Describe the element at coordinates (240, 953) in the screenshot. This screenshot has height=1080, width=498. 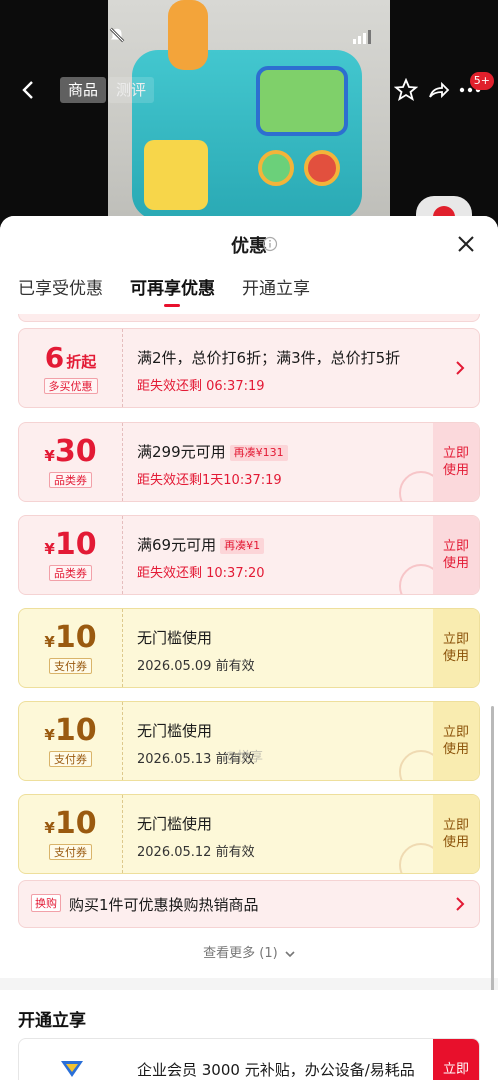
I see `see-more-label: 查看更多 (1)` at that location.